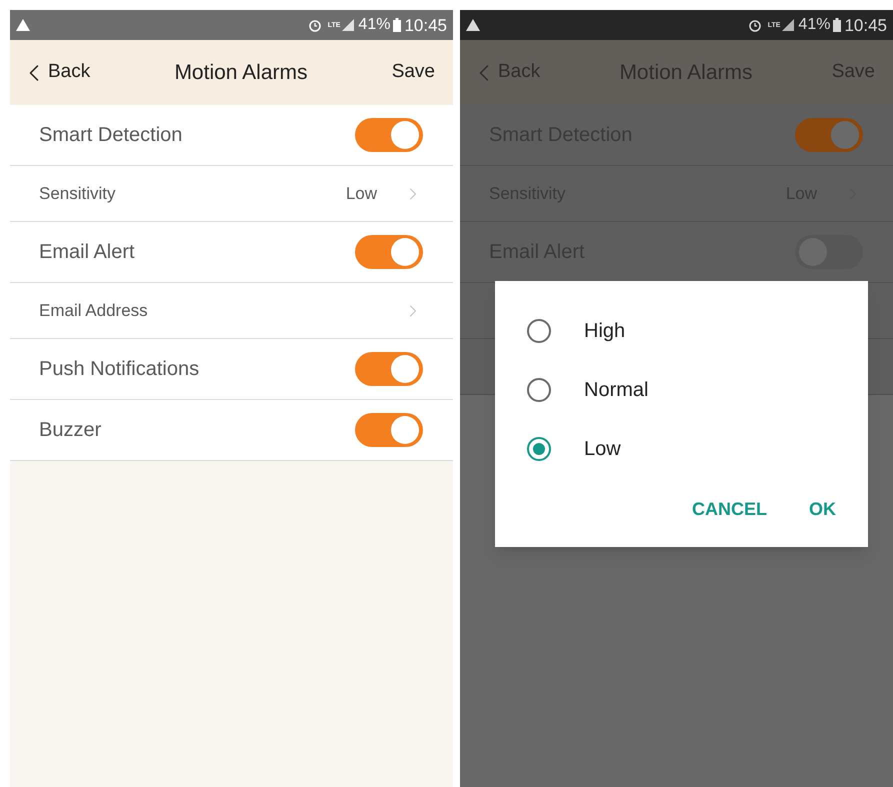  I want to click on dialog-button: CANCEL, so click(729, 509).